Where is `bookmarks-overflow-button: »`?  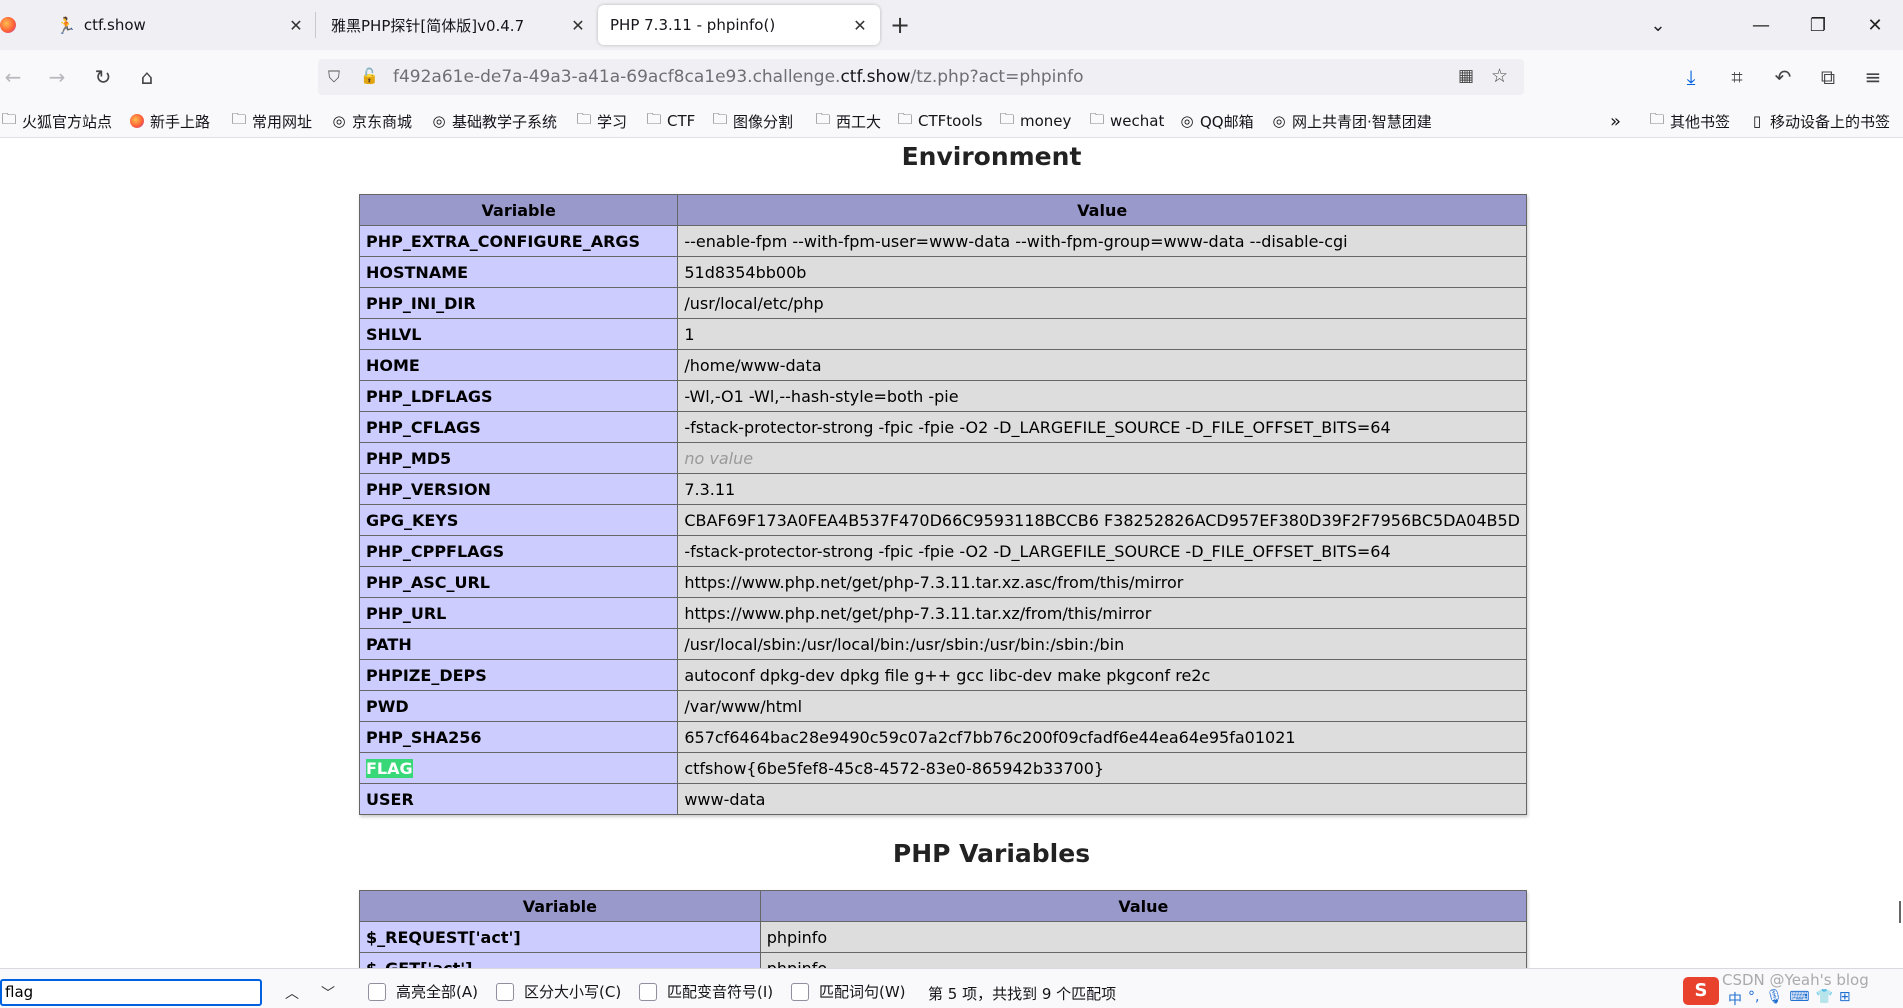 bookmarks-overflow-button: » is located at coordinates (1615, 121).